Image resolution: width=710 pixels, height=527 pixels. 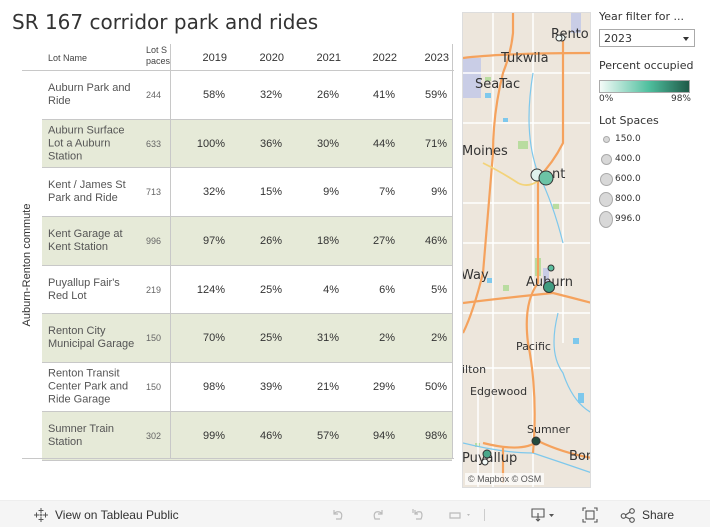 What do you see at coordinates (559, 174) in the screenshot?
I see `map-label-kent: nt` at bounding box center [559, 174].